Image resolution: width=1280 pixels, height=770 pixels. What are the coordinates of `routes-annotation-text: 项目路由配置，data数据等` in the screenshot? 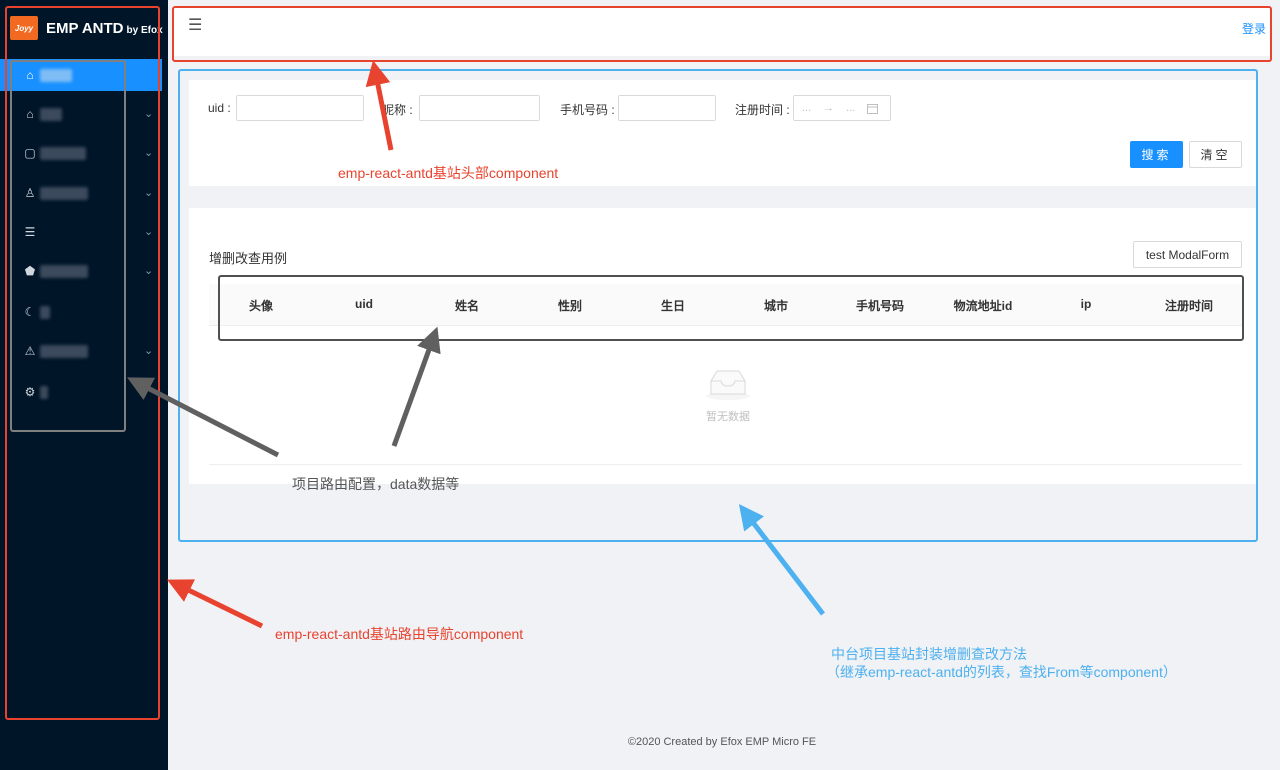 It's located at (376, 484).